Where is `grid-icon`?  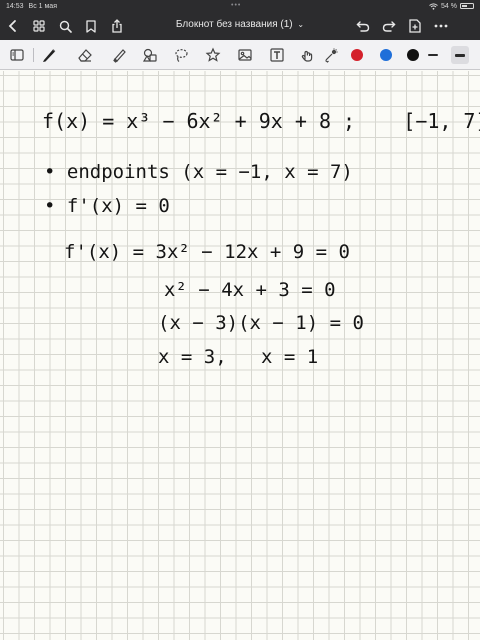 grid-icon is located at coordinates (39, 26).